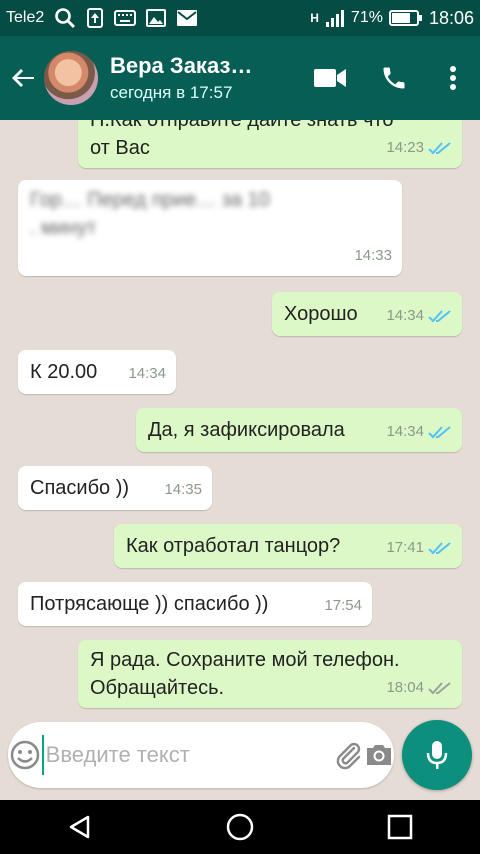 The height and width of the screenshot is (854, 480). I want to click on message-time: 14:23, so click(405, 147).